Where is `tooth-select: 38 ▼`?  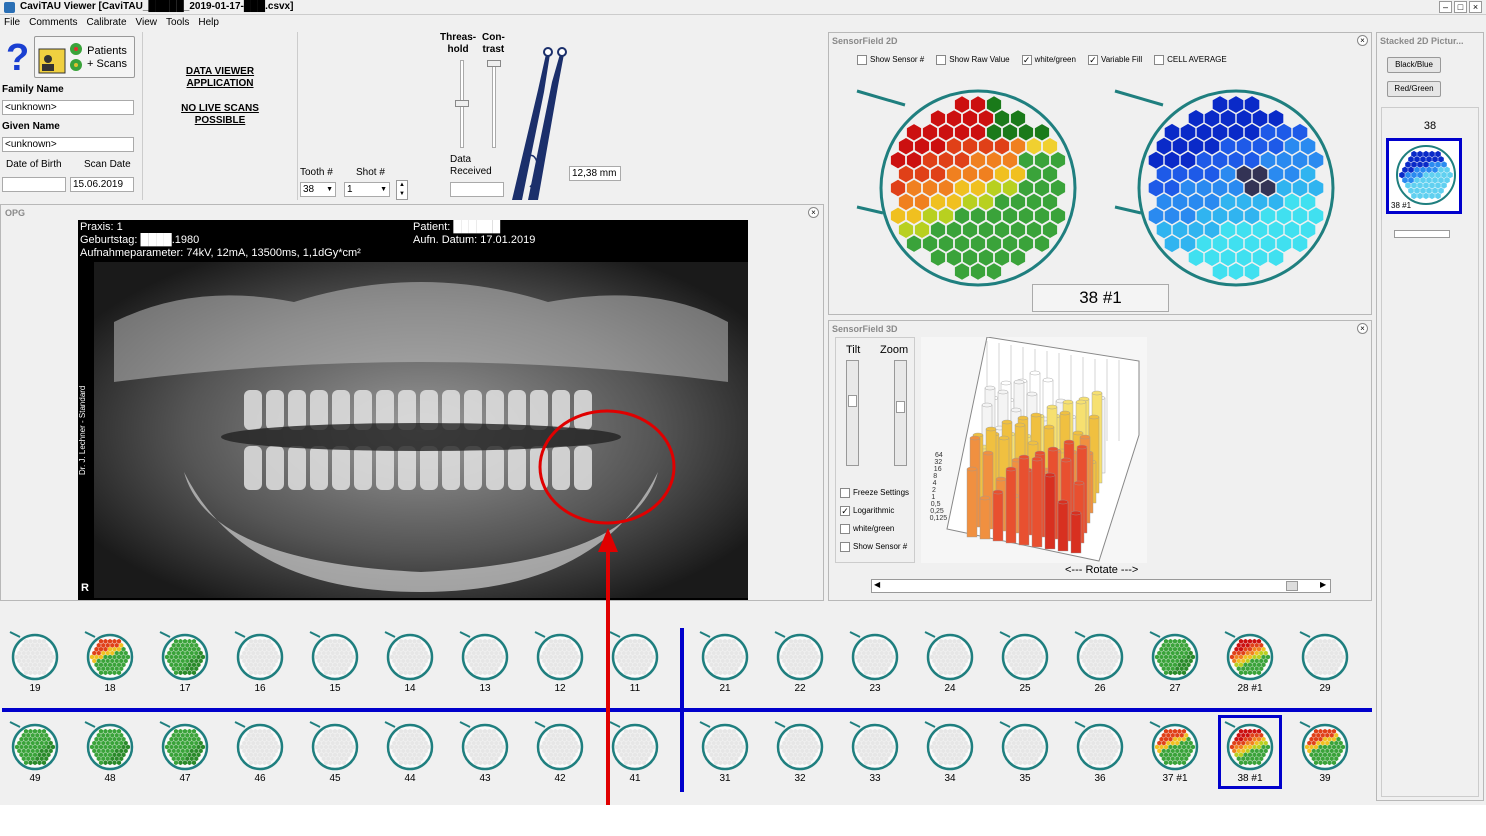
tooth-select: 38 ▼ is located at coordinates (318, 189).